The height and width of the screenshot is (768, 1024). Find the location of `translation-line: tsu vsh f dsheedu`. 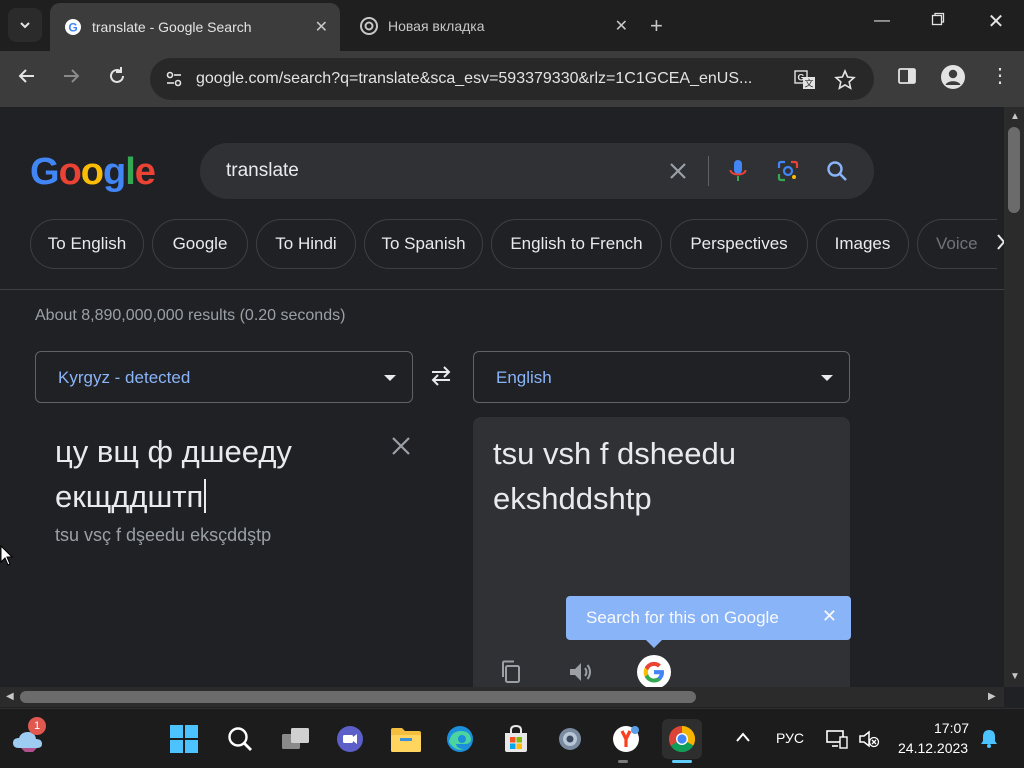

translation-line: tsu vsh f dsheedu is located at coordinates (614, 453).